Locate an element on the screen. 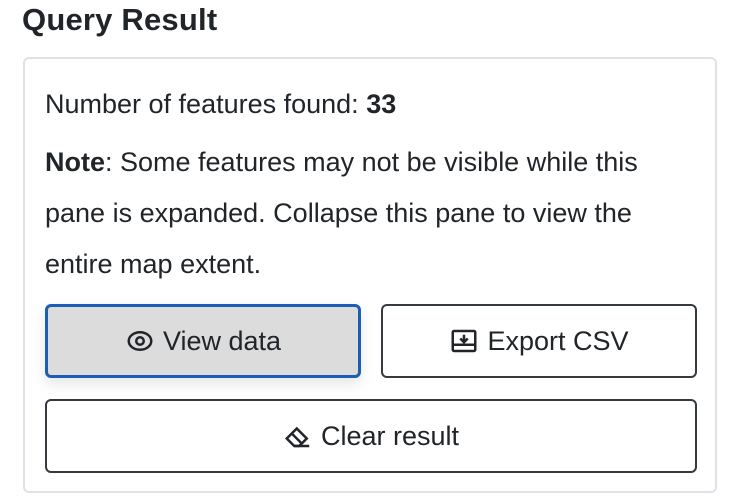  eye-icon is located at coordinates (140, 341).